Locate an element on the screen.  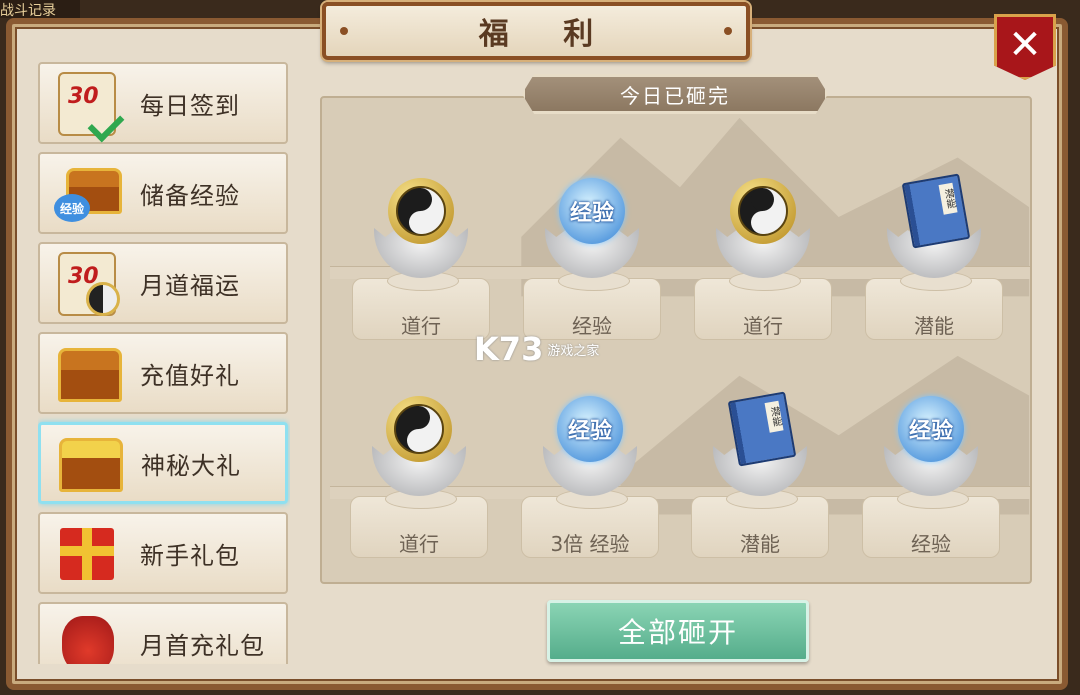
calendar-check-icon: 30 is located at coordinates (88, 105).